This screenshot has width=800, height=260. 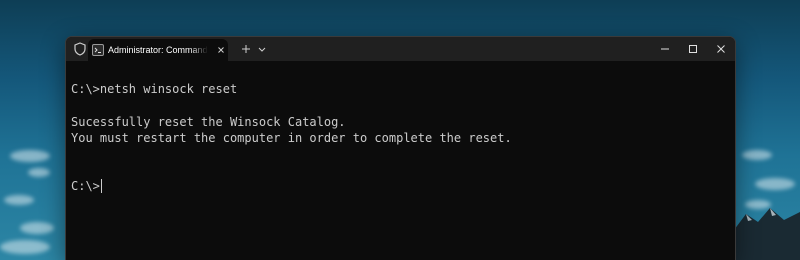 I want to click on command-prompt-line: C:\>, so click(x=86, y=186).